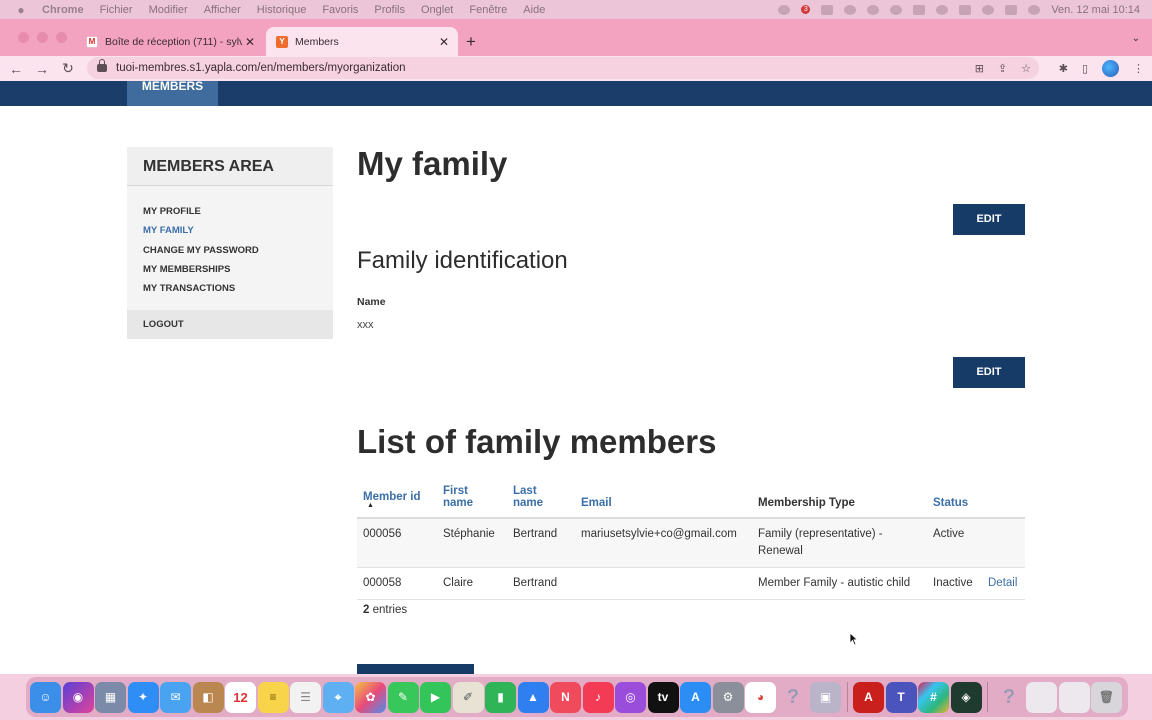 The height and width of the screenshot is (720, 1152). What do you see at coordinates (1136, 38) in the screenshot?
I see `chevron-down-icon: ⌄` at bounding box center [1136, 38].